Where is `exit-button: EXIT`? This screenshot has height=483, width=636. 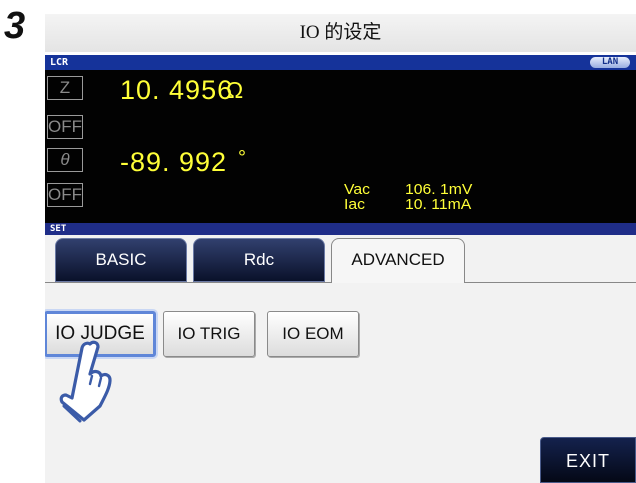
exit-button: EXIT is located at coordinates (588, 460).